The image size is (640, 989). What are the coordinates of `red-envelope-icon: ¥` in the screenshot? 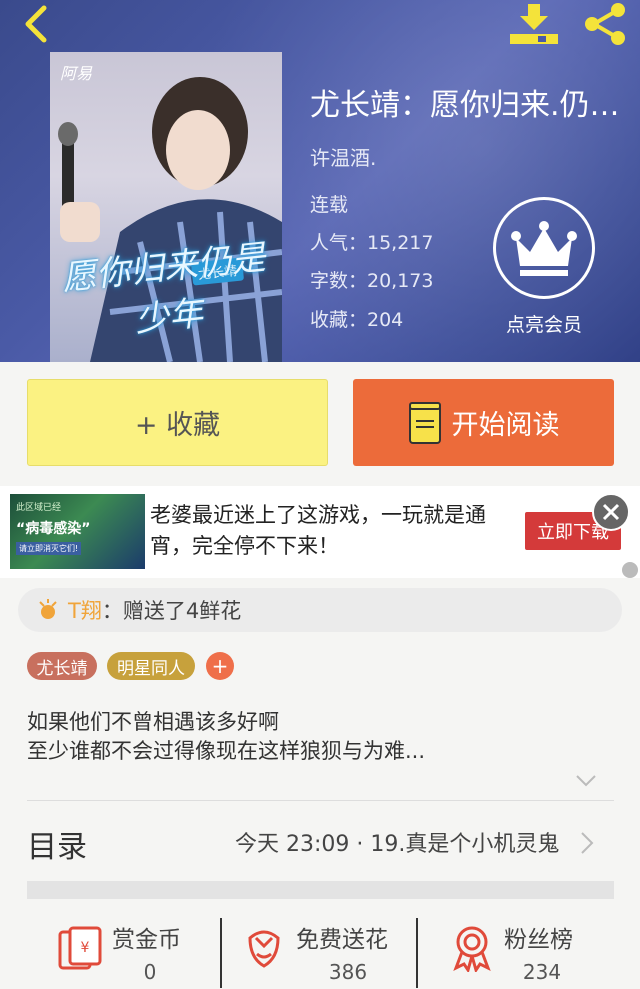 It's located at (80, 948).